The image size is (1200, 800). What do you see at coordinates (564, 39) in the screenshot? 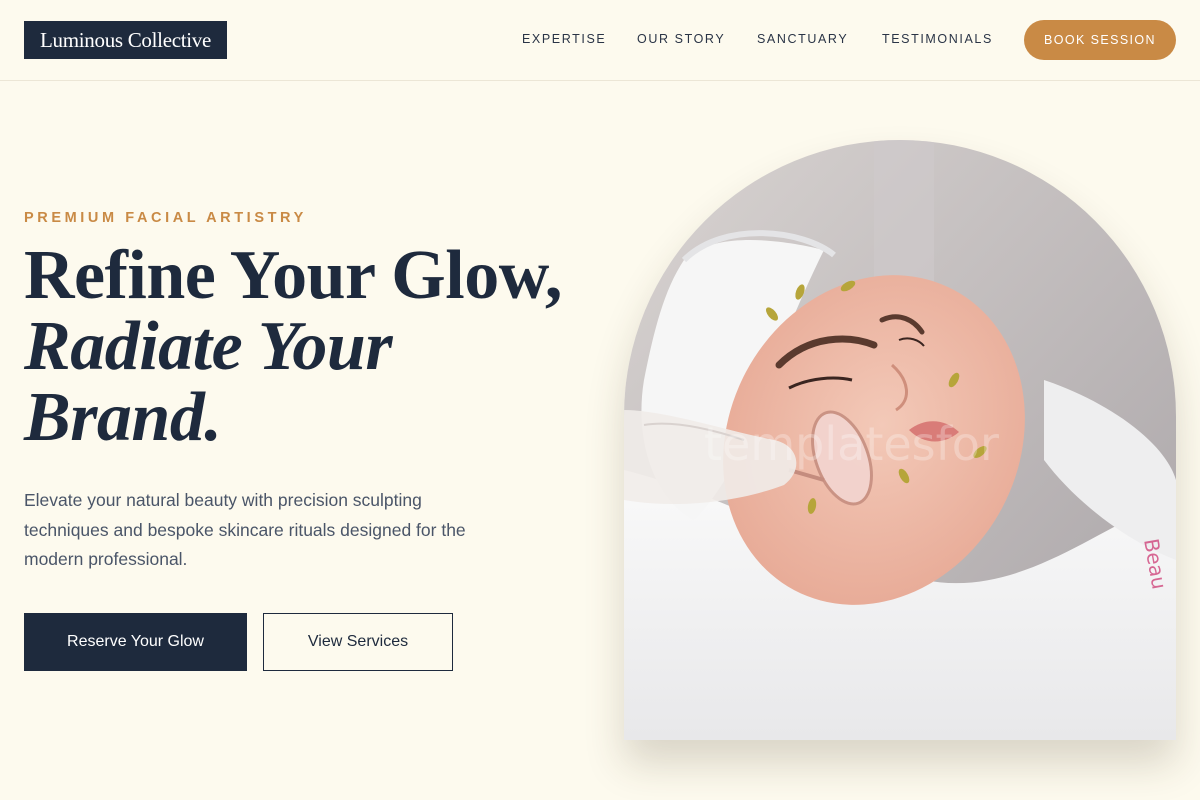
I see `nav-link-expertise: EXPERTISE` at bounding box center [564, 39].